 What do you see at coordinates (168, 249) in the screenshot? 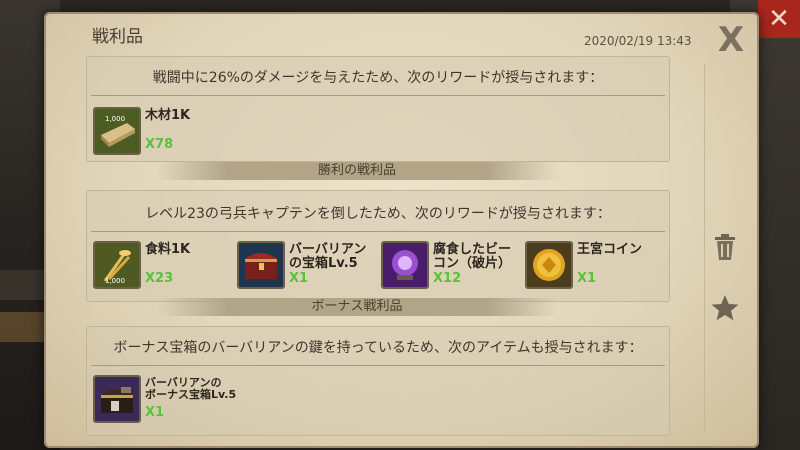
I see `item-name: 食料1K` at bounding box center [168, 249].